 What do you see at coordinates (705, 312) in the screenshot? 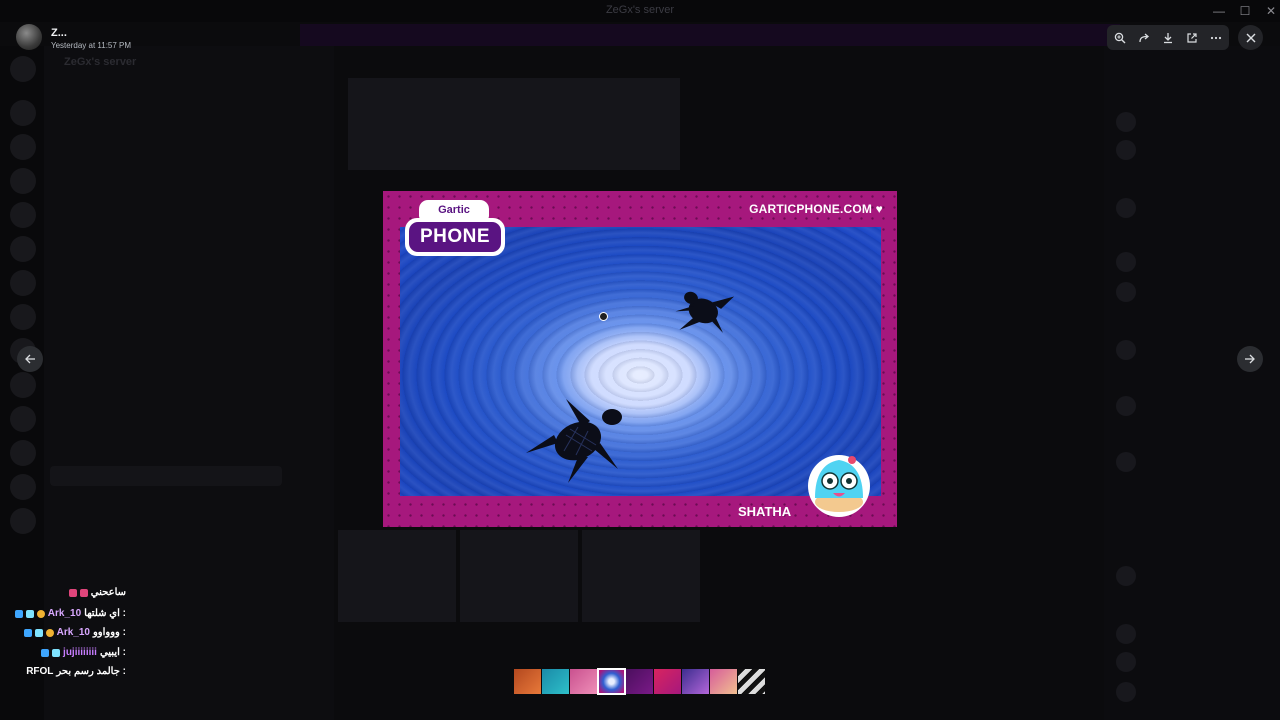
I see `turtle-small-icon` at bounding box center [705, 312].